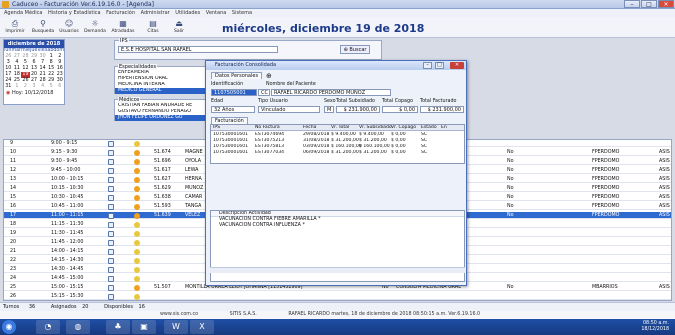 The width and height of the screenshot is (675, 335). I want to click on facturas-col-header: No Factura, so click(267, 128).